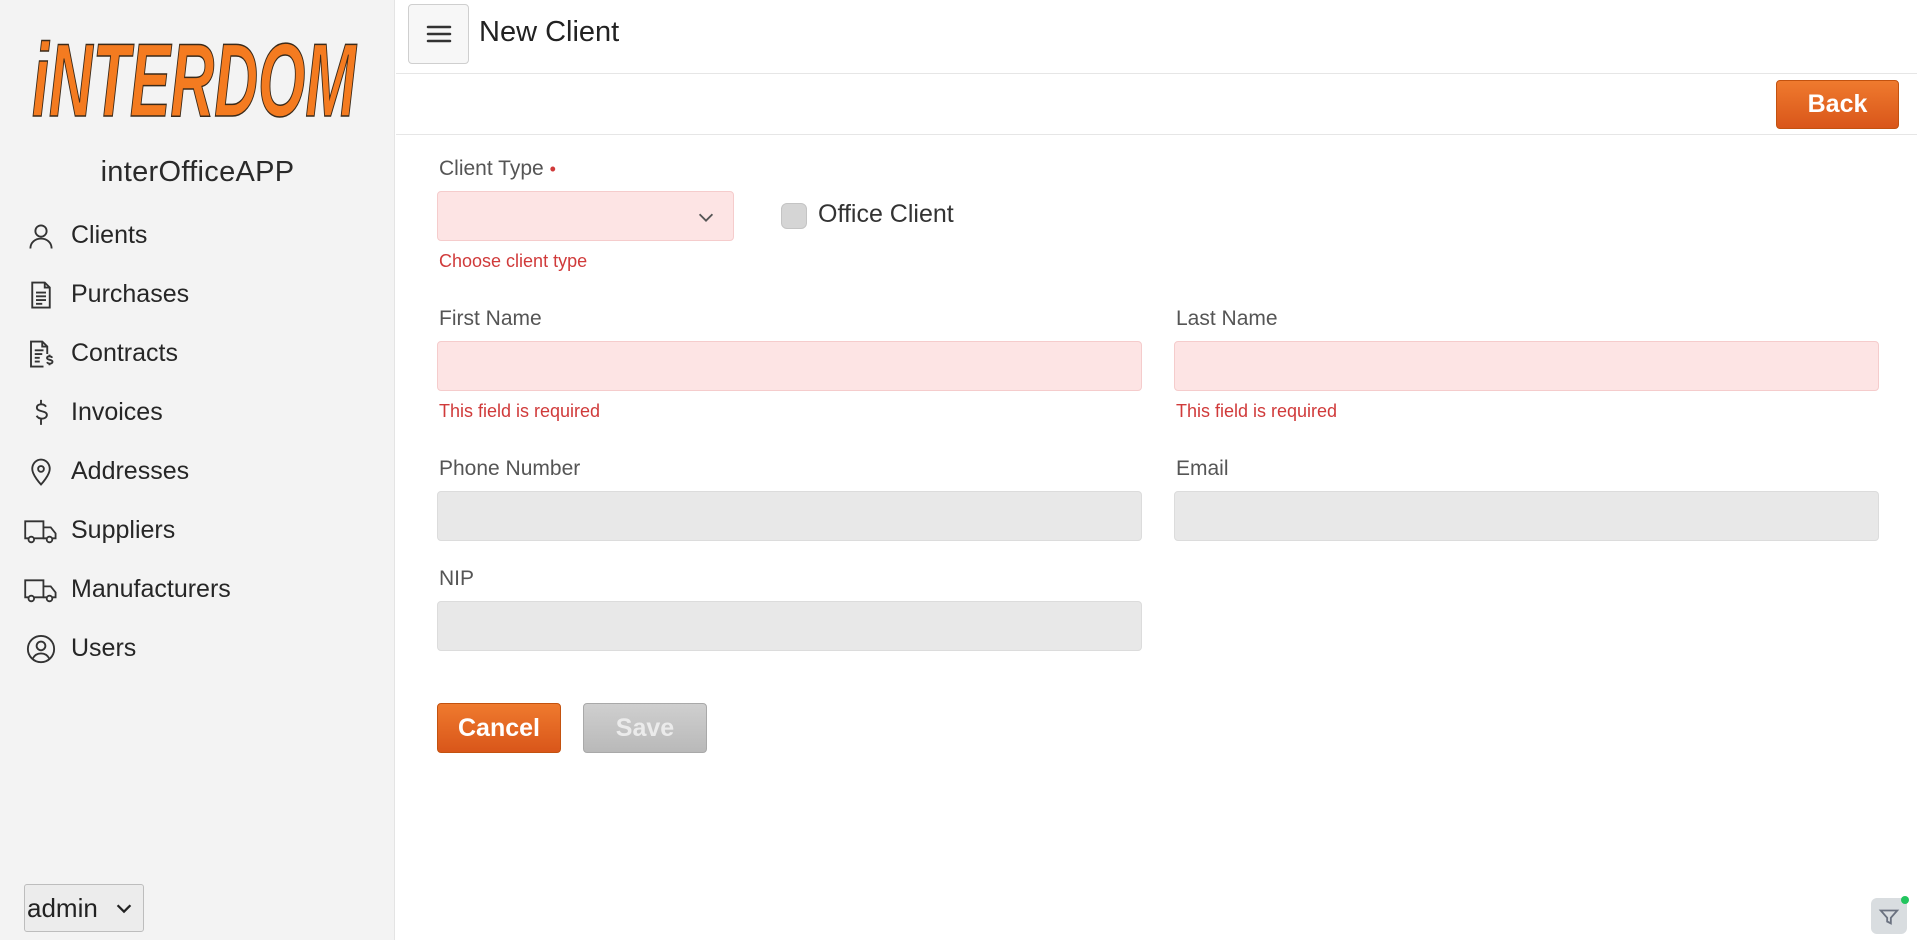  I want to click on menu-button, so click(438, 34).